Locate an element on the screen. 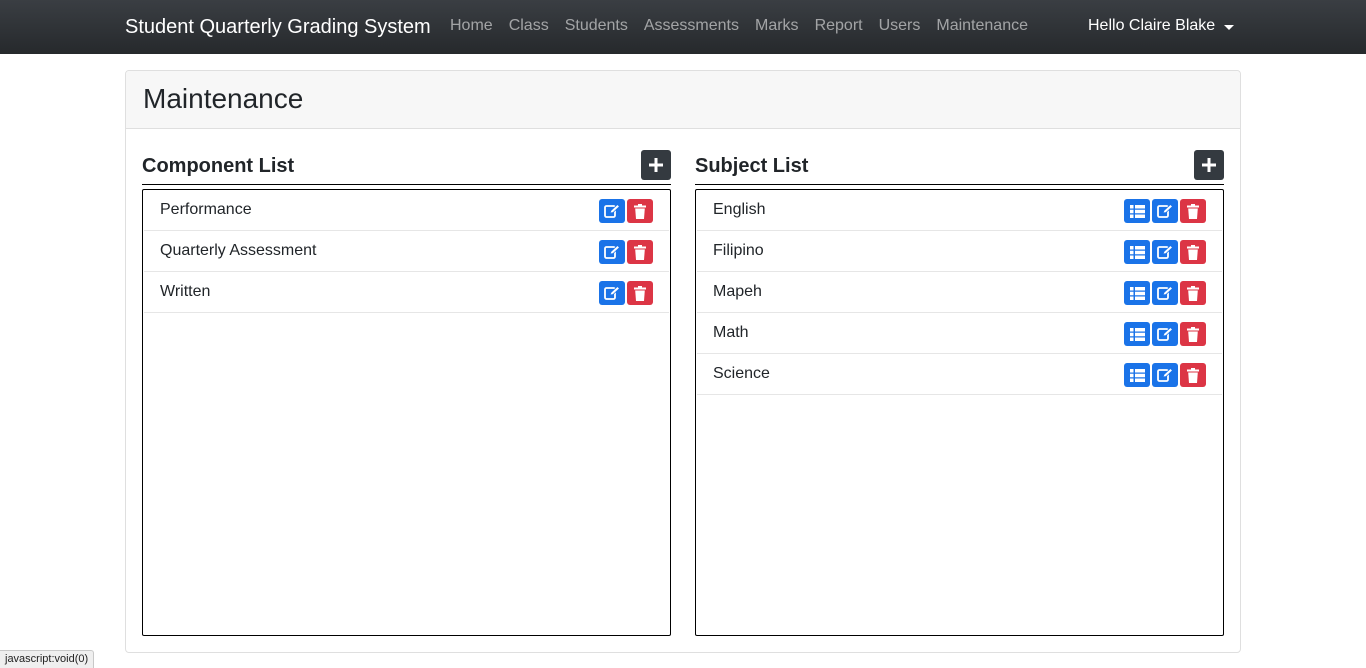 The image size is (1366, 668). subject-list-group: English Filipino Mapeh Math Science is located at coordinates (959, 292).